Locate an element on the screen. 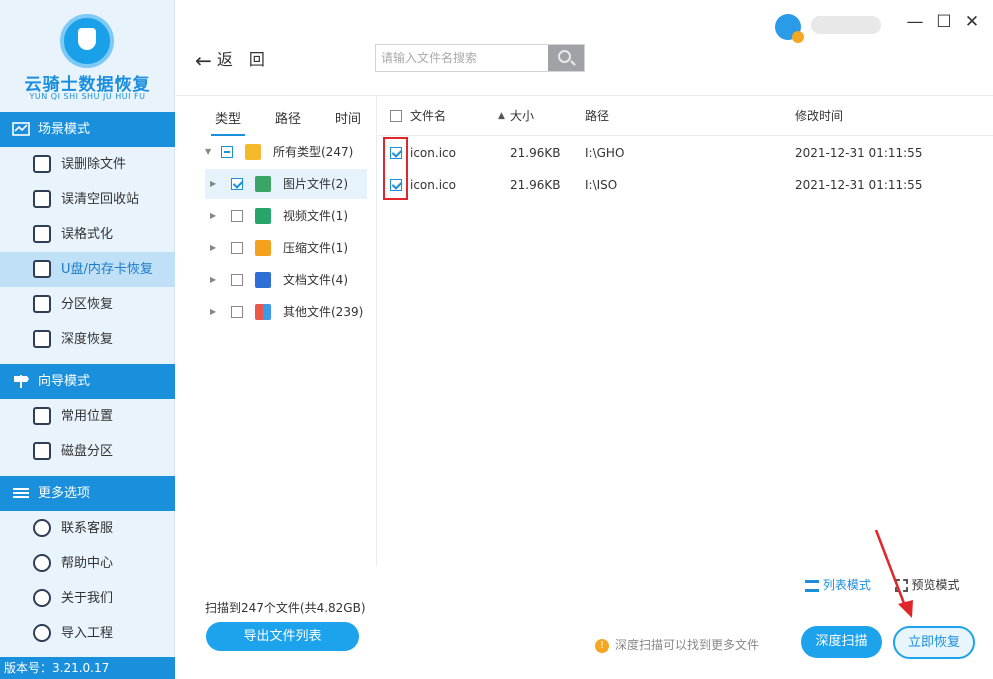  sidebar-item-deep-recovery: 深度恢复 is located at coordinates (87, 339).